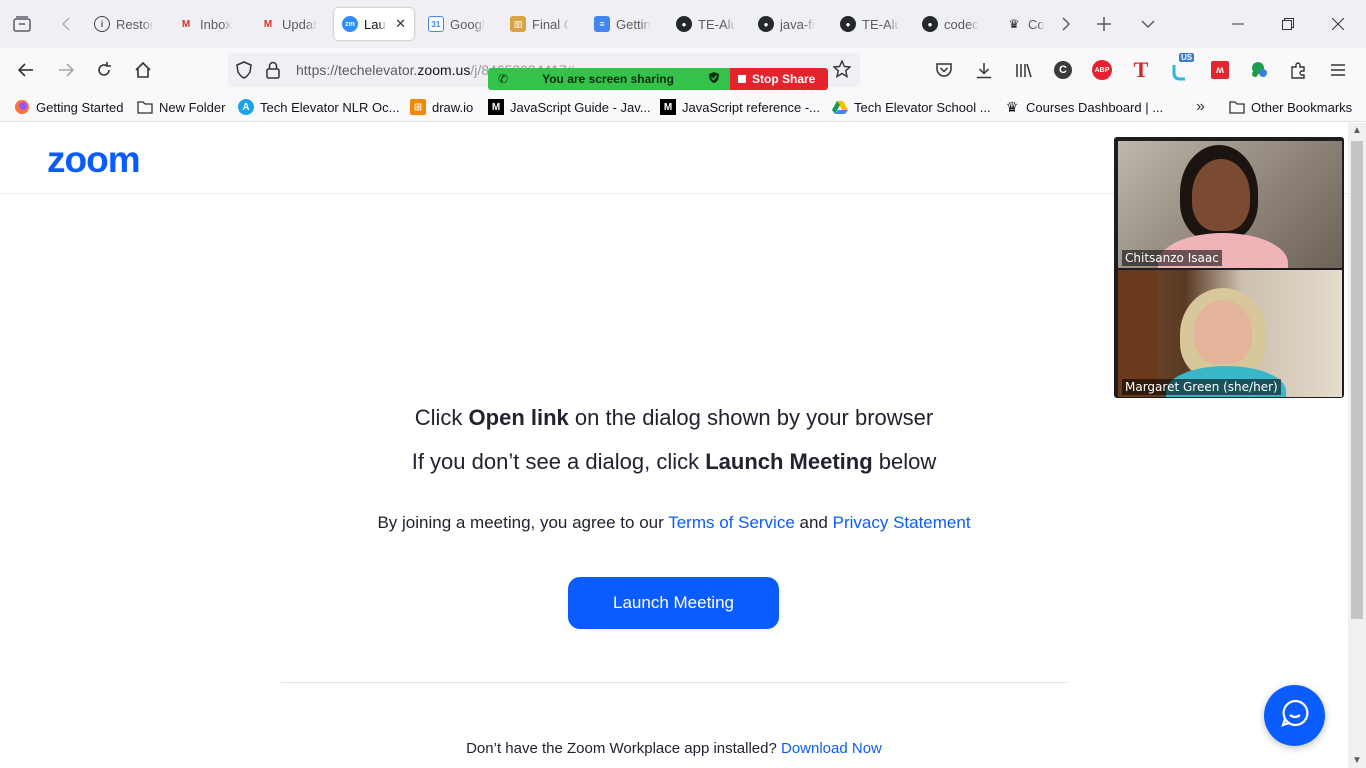 Image resolution: width=1366 pixels, height=768 pixels. Describe the element at coordinates (1014, 24) in the screenshot. I see `crown-icon: ♛` at that location.